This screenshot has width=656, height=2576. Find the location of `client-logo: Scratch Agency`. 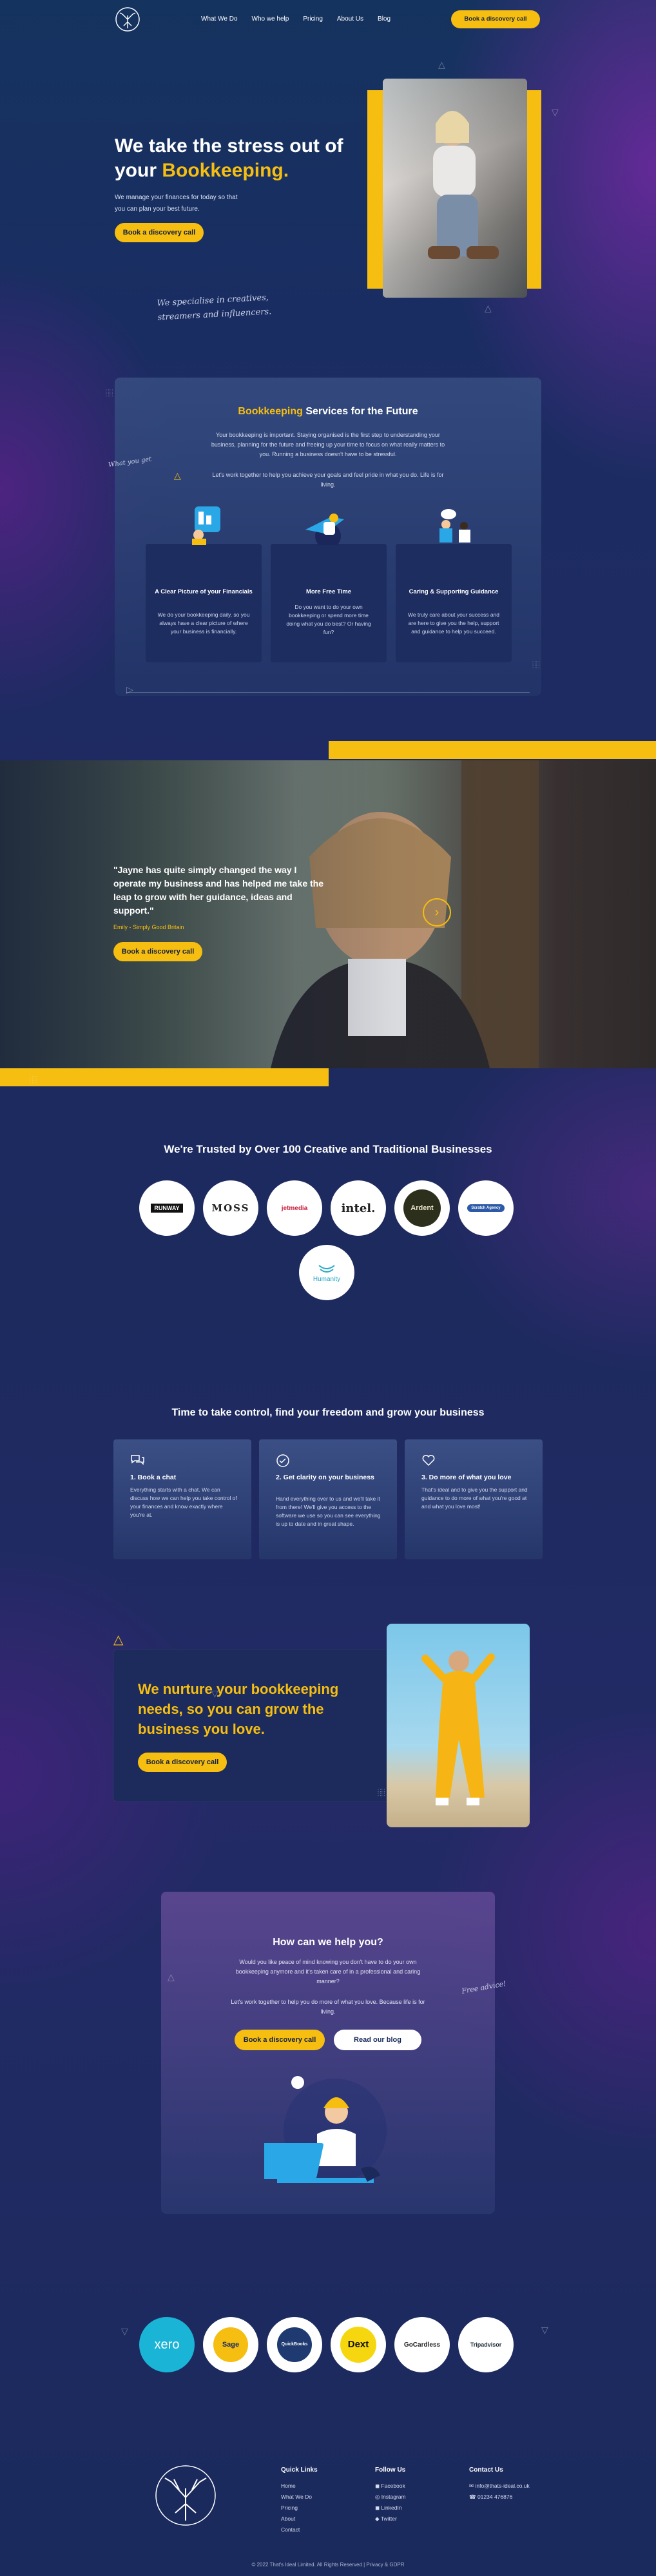

client-logo: Scratch Agency is located at coordinates (486, 1208).